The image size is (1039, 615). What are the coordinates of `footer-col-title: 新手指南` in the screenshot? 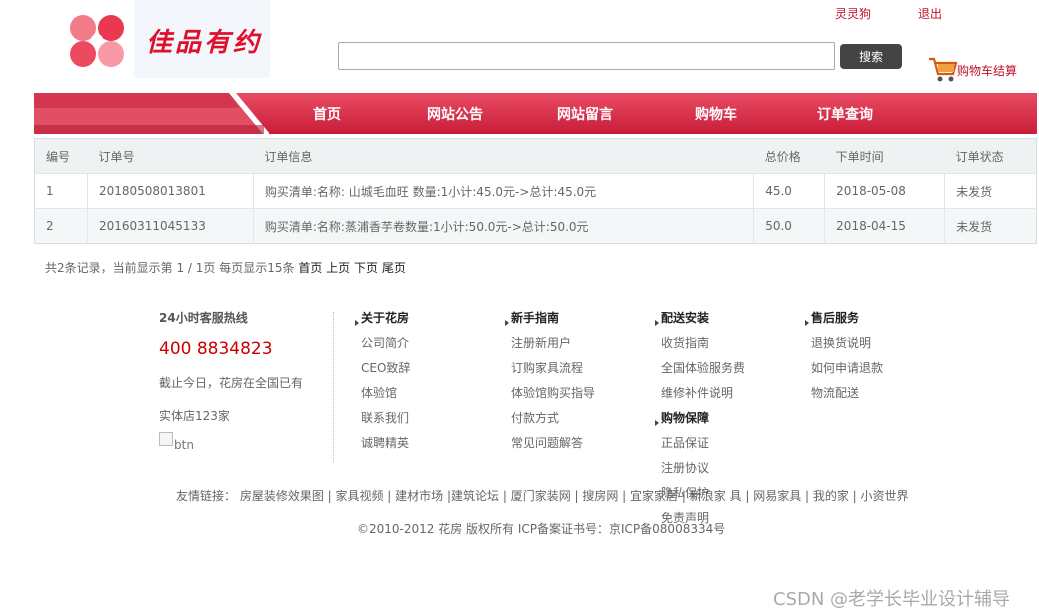 It's located at (532, 317).